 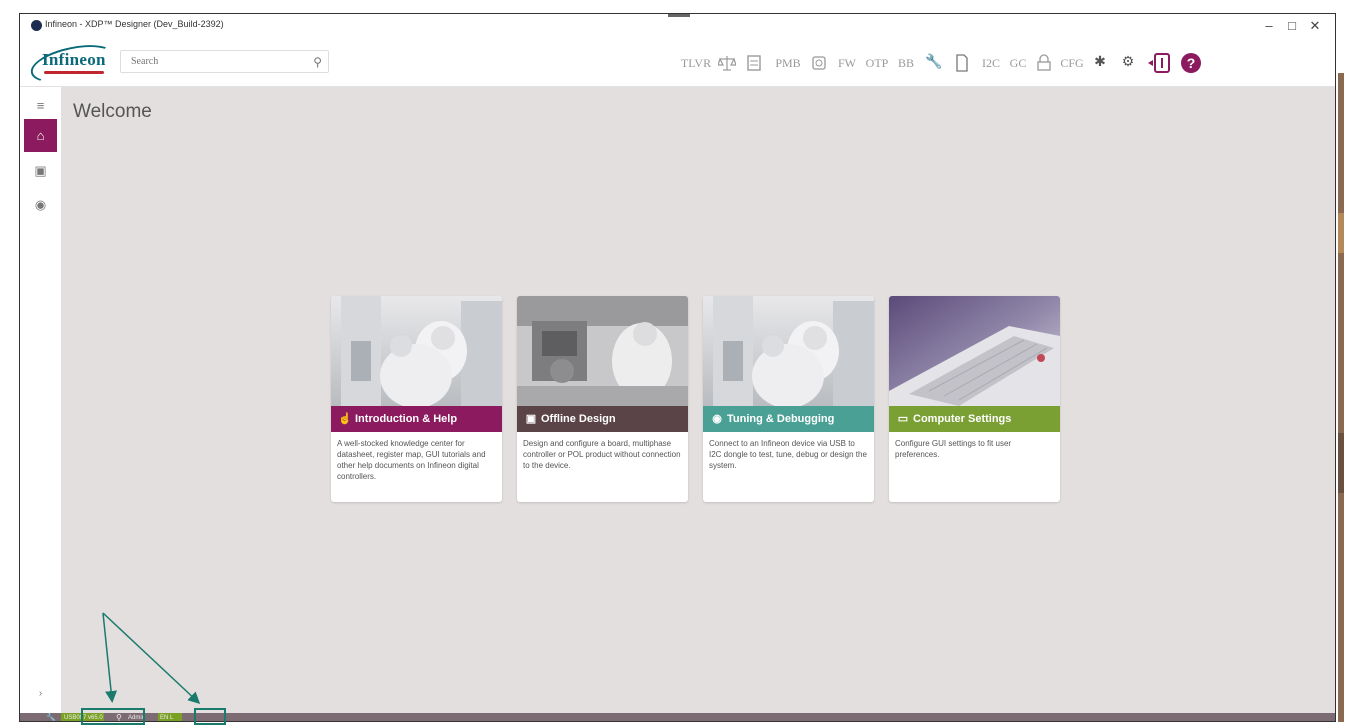 I want to click on annotation-overlay, so click(x=153, y=668).